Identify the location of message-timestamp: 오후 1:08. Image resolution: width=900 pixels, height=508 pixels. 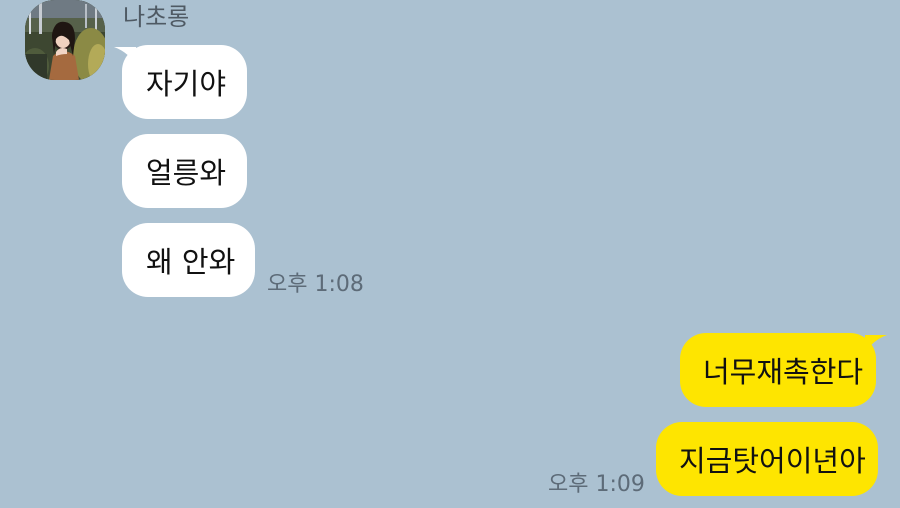
(315, 284).